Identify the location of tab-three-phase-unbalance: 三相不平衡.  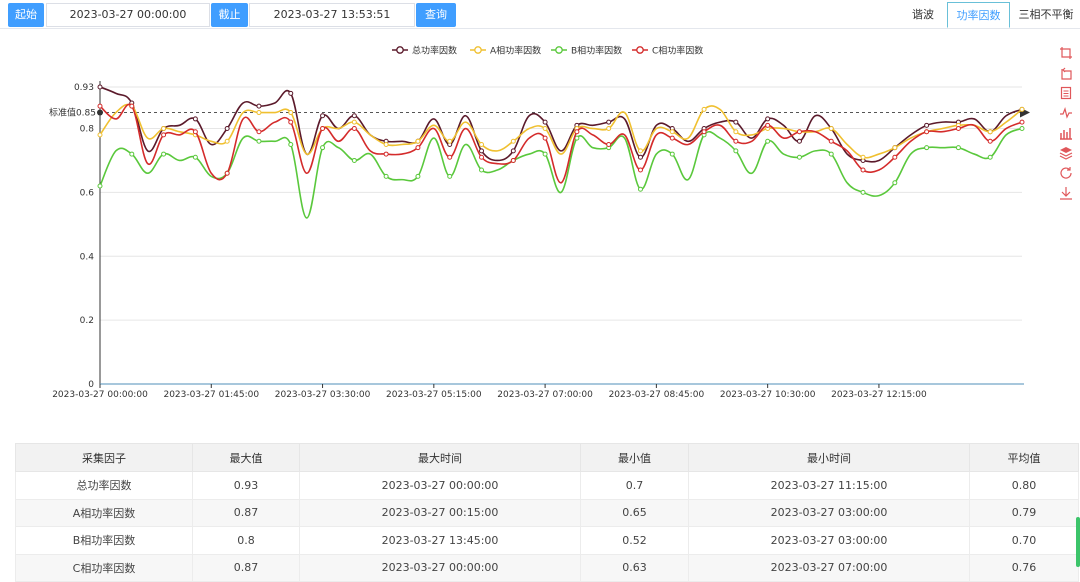
(1046, 15).